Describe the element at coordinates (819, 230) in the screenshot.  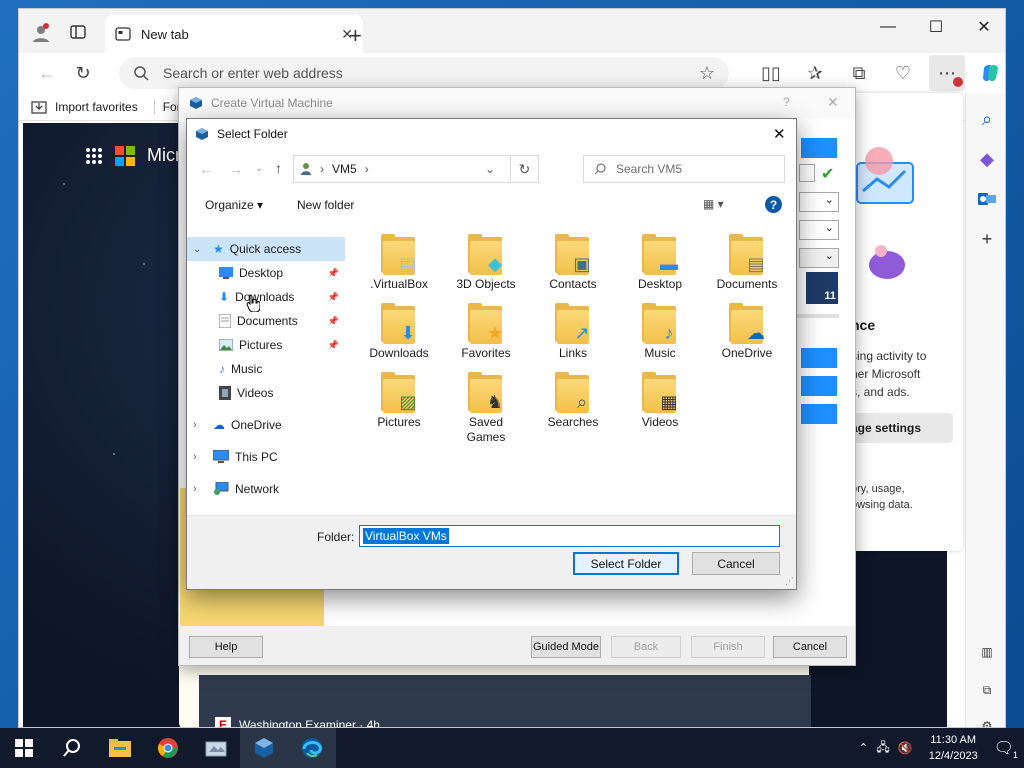
I see `wizard-combo-2: ⌄` at that location.